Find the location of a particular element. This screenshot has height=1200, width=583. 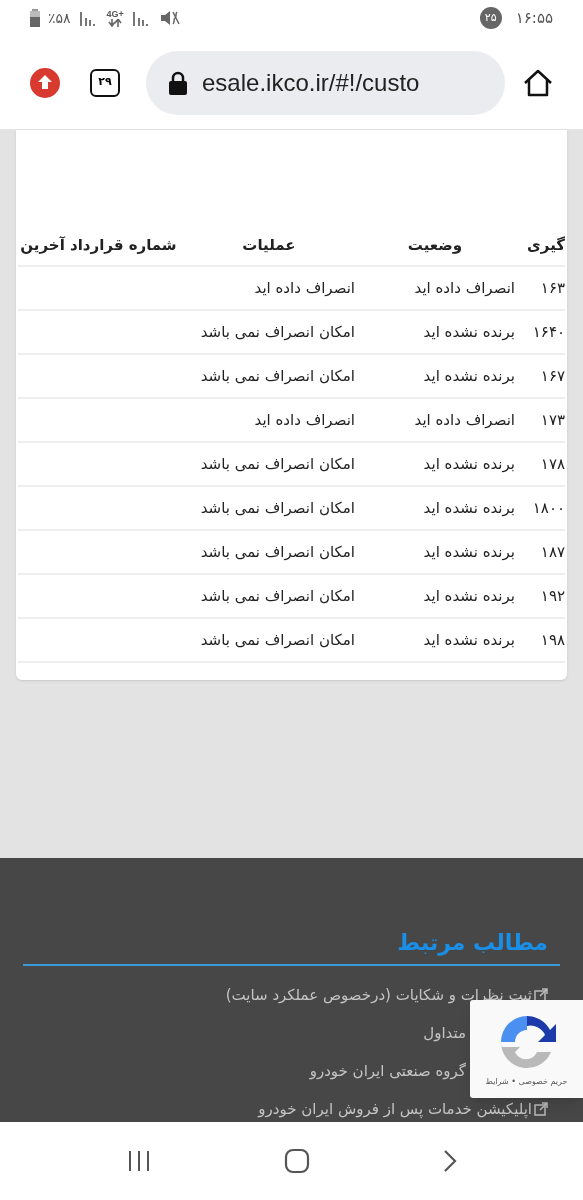

table-cell: ۱۸۰۰ is located at coordinates (548, 507).